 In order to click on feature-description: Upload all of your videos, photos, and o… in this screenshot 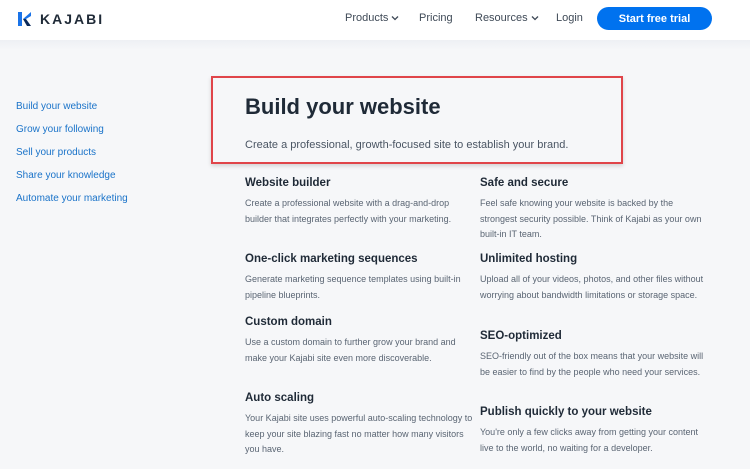, I will do `click(592, 287)`.